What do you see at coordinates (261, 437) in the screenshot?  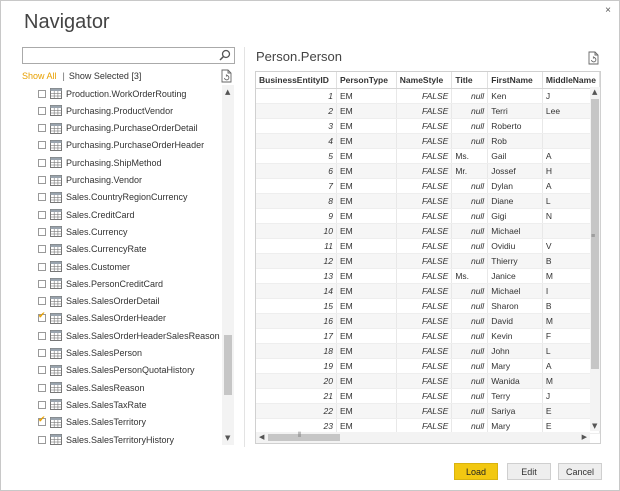 I see `grid-scroll-left-icon: ◀` at bounding box center [261, 437].